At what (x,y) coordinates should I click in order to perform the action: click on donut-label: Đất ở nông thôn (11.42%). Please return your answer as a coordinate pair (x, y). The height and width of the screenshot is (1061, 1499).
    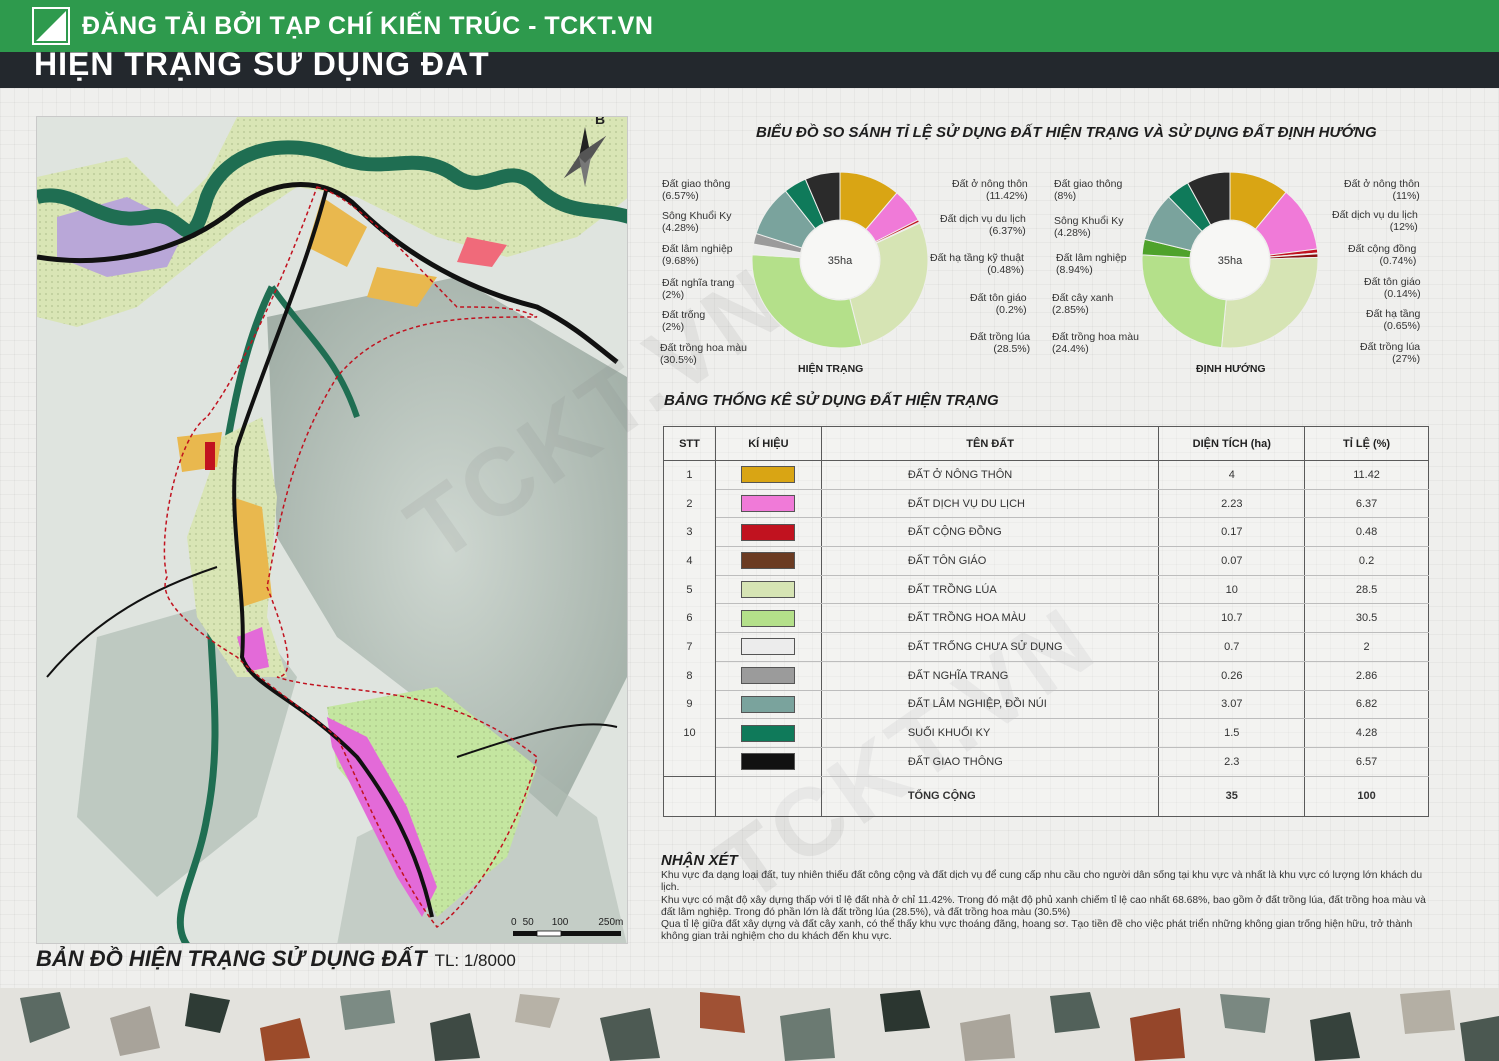
    Looking at the image, I should click on (990, 190).